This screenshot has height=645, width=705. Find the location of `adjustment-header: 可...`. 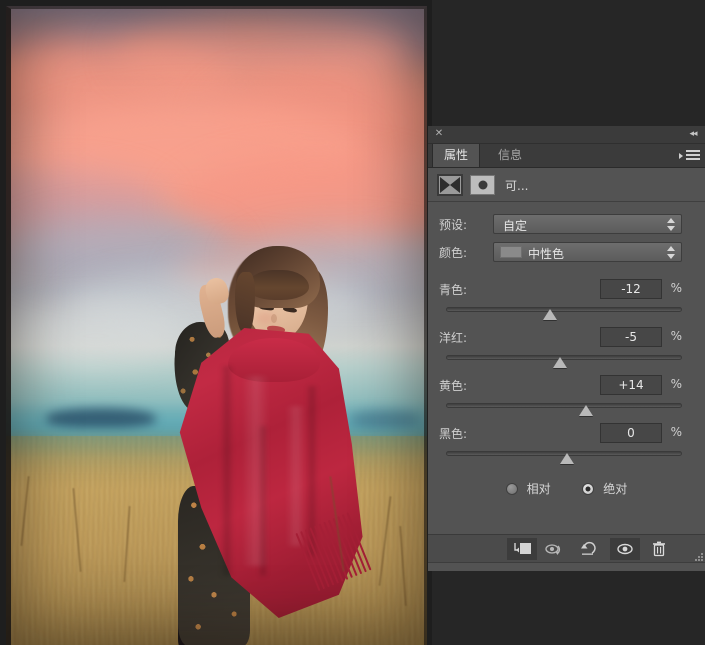

adjustment-header: 可... is located at coordinates (566, 185).